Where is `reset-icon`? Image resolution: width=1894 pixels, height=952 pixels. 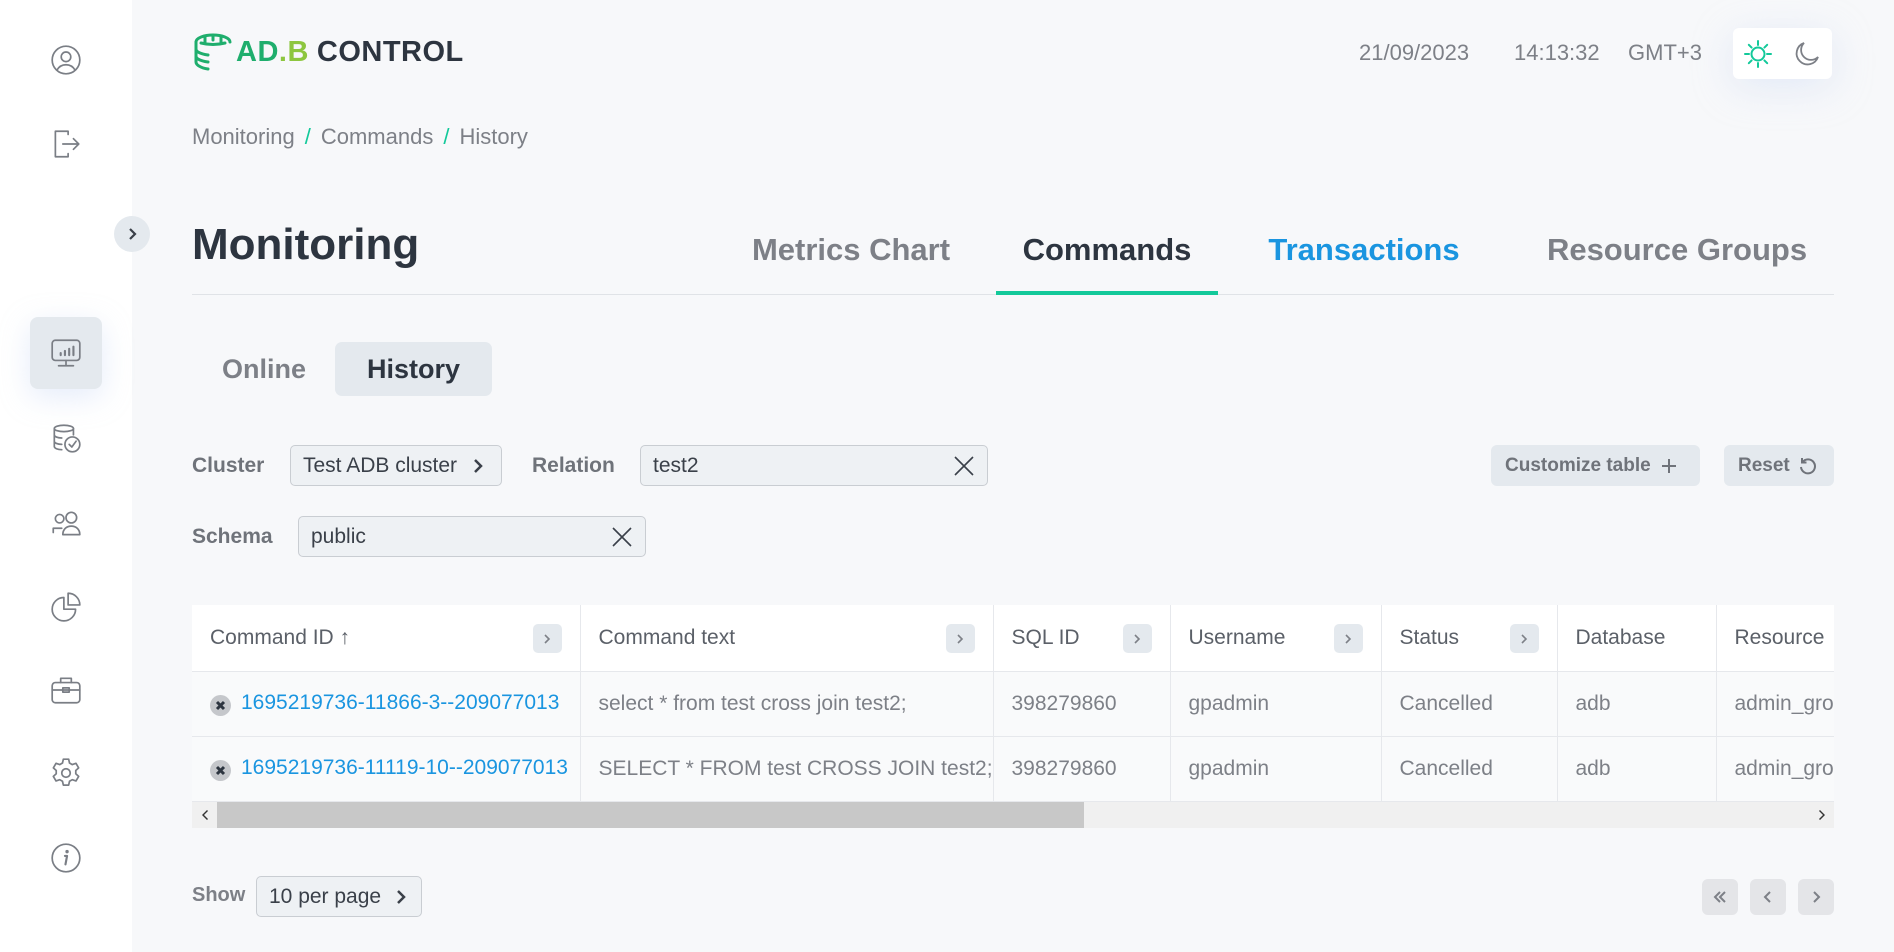
reset-icon is located at coordinates (1807, 465).